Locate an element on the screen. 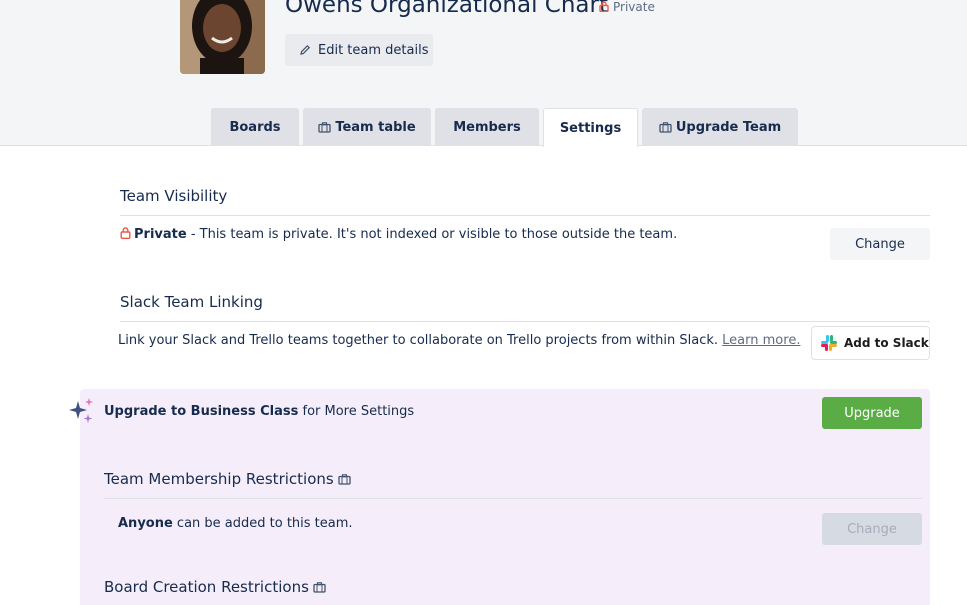 The image size is (967, 605). upgrade-button: Upgrade is located at coordinates (872, 413).